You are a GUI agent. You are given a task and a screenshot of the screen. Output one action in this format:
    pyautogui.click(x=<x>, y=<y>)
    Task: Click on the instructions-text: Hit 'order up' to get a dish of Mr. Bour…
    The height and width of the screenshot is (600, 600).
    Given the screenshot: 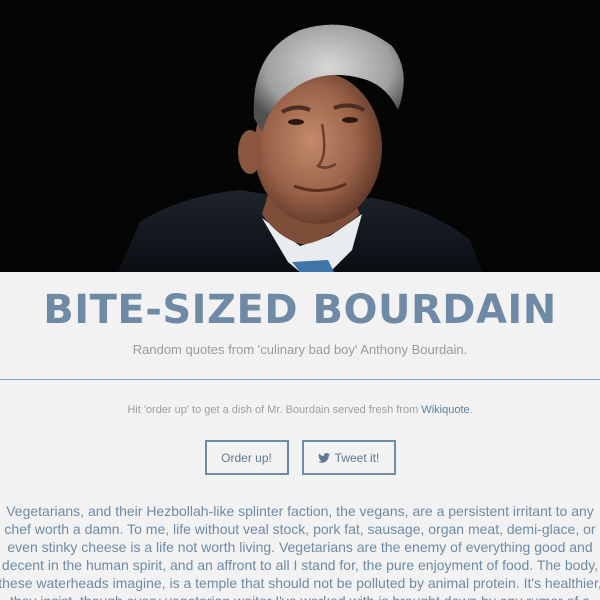 What is the action you would take?
    pyautogui.click(x=300, y=410)
    